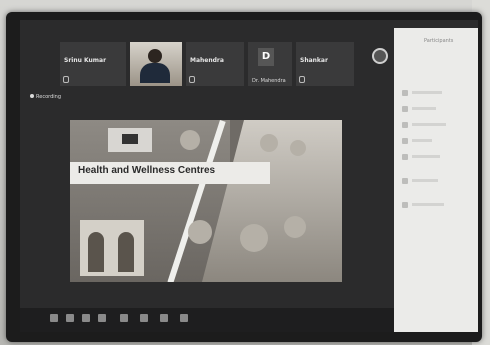 The image size is (490, 345). What do you see at coordinates (164, 318) in the screenshot?
I see `record-icon` at bounding box center [164, 318].